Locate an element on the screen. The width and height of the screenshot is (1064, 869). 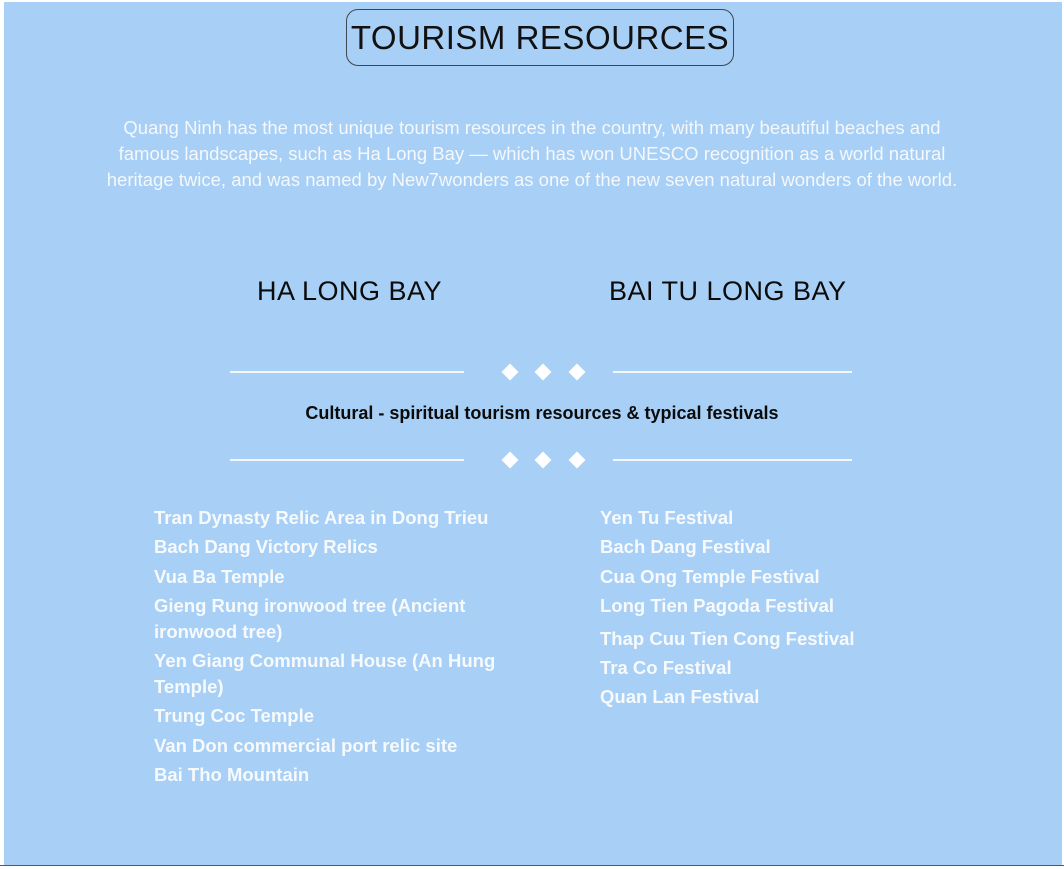
list-item: Yen Tu Festival is located at coordinates (667, 517).